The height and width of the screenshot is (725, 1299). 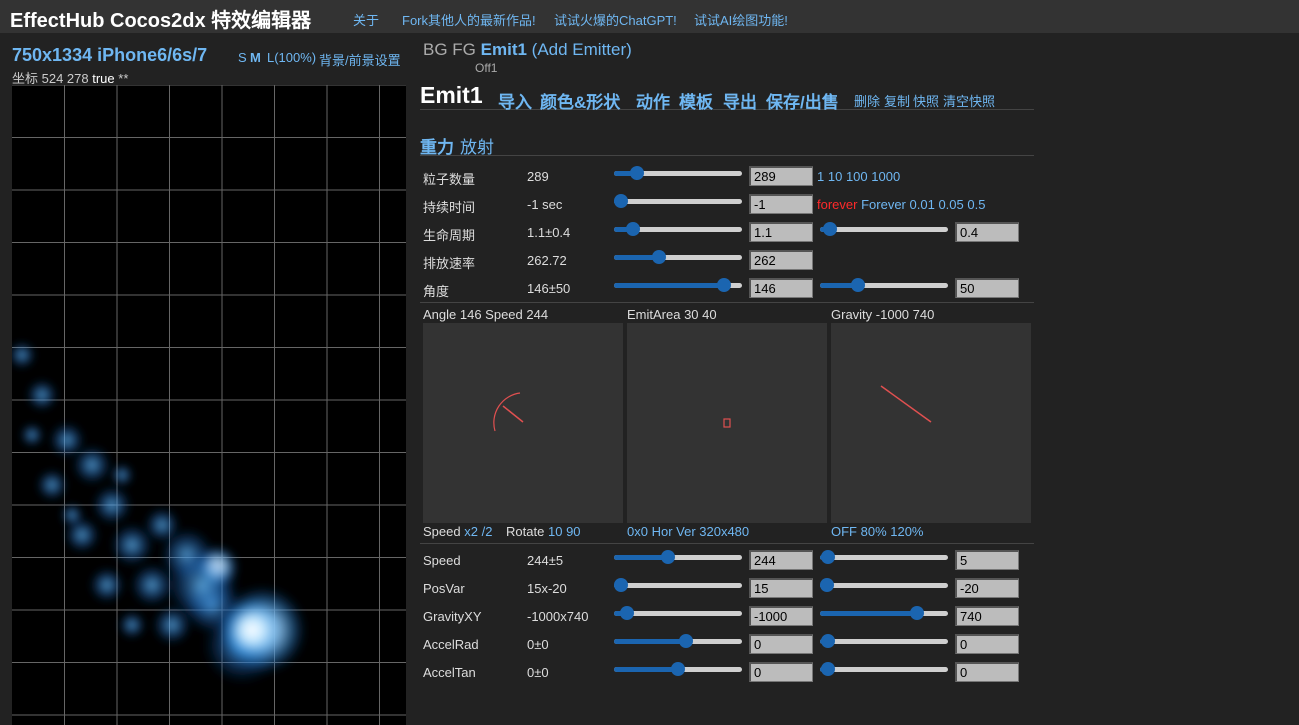 I want to click on particle-count-input, so click(x=781, y=176).